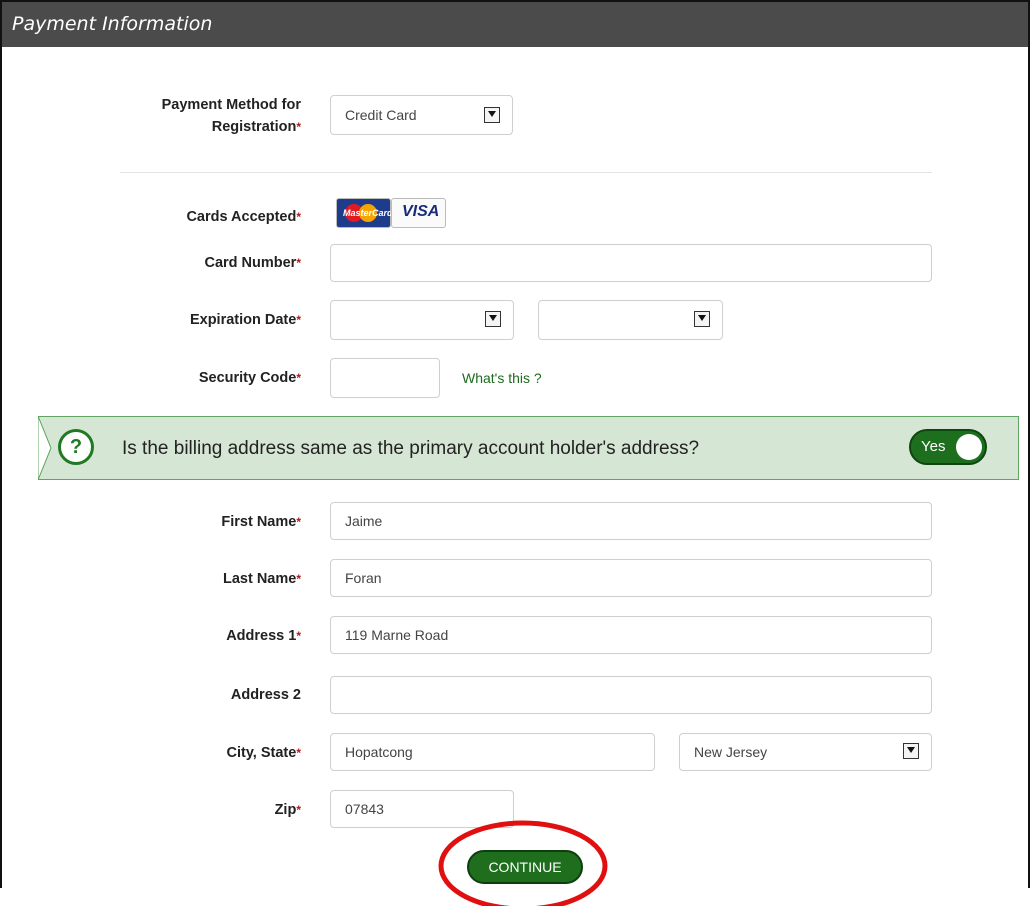 This screenshot has width=1034, height=906. Describe the element at coordinates (502, 378) in the screenshot. I see `whats-this-link: What's this ?` at that location.